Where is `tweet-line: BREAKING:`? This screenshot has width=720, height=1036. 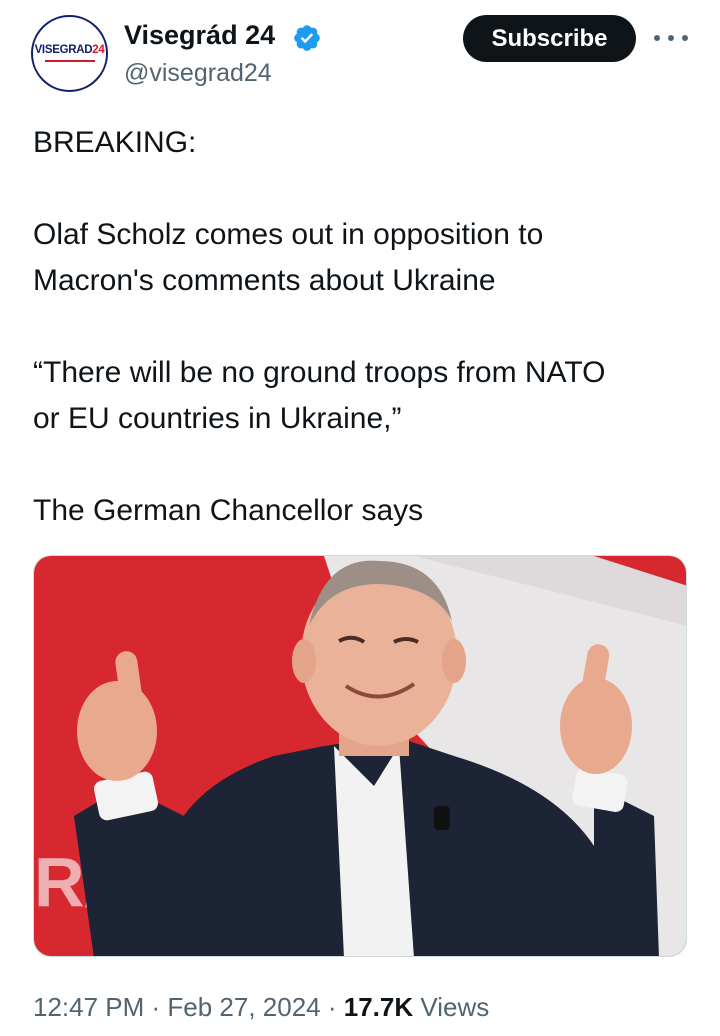 tweet-line: BREAKING: is located at coordinates (115, 142).